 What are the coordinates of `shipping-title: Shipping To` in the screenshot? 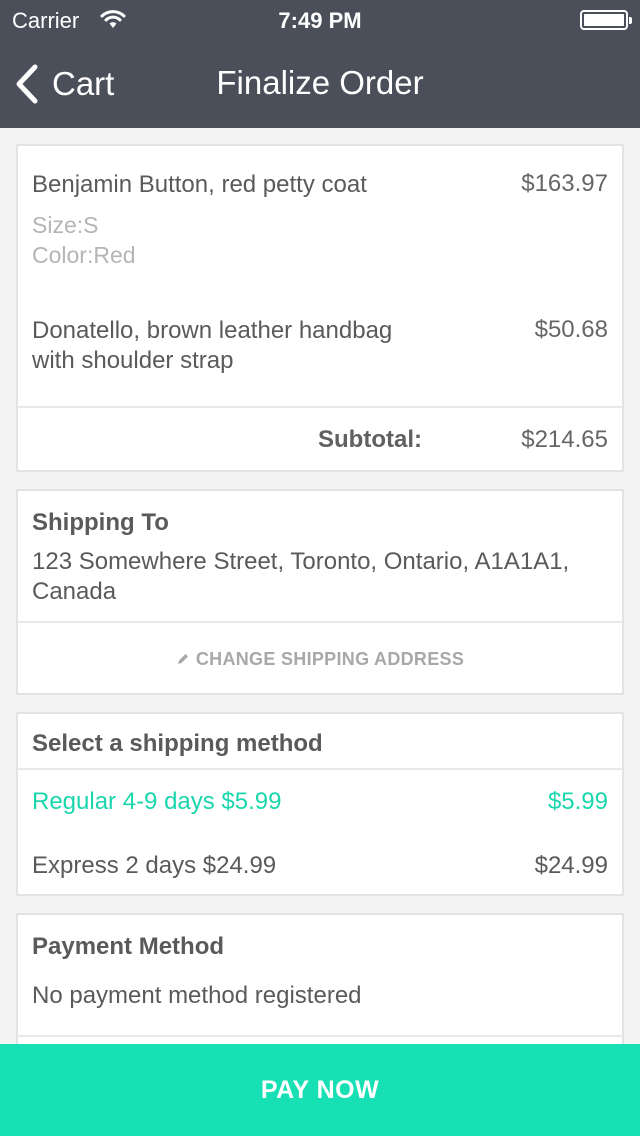 It's located at (100, 522).